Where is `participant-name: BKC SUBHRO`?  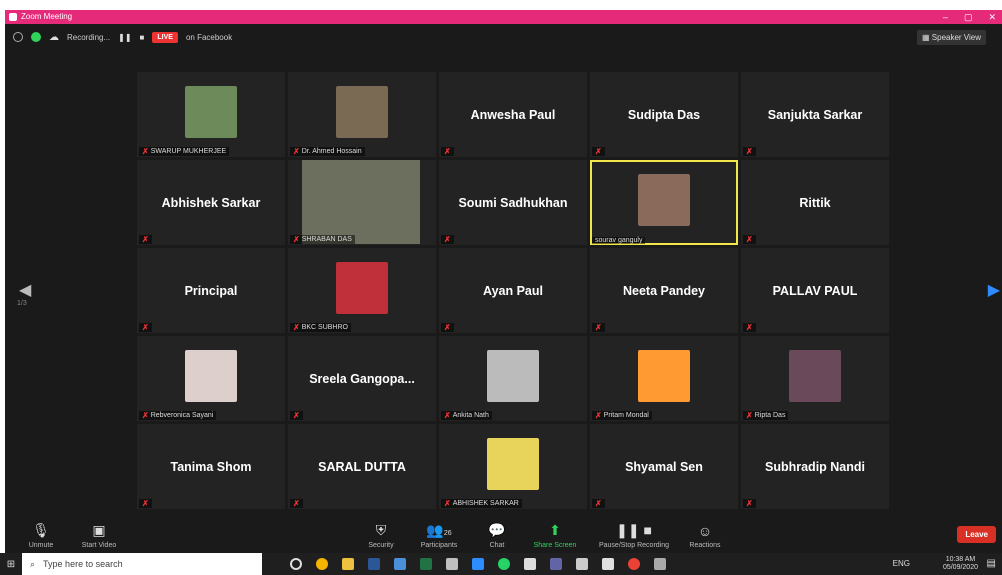
participant-name: BKC SUBHRO is located at coordinates (324, 327).